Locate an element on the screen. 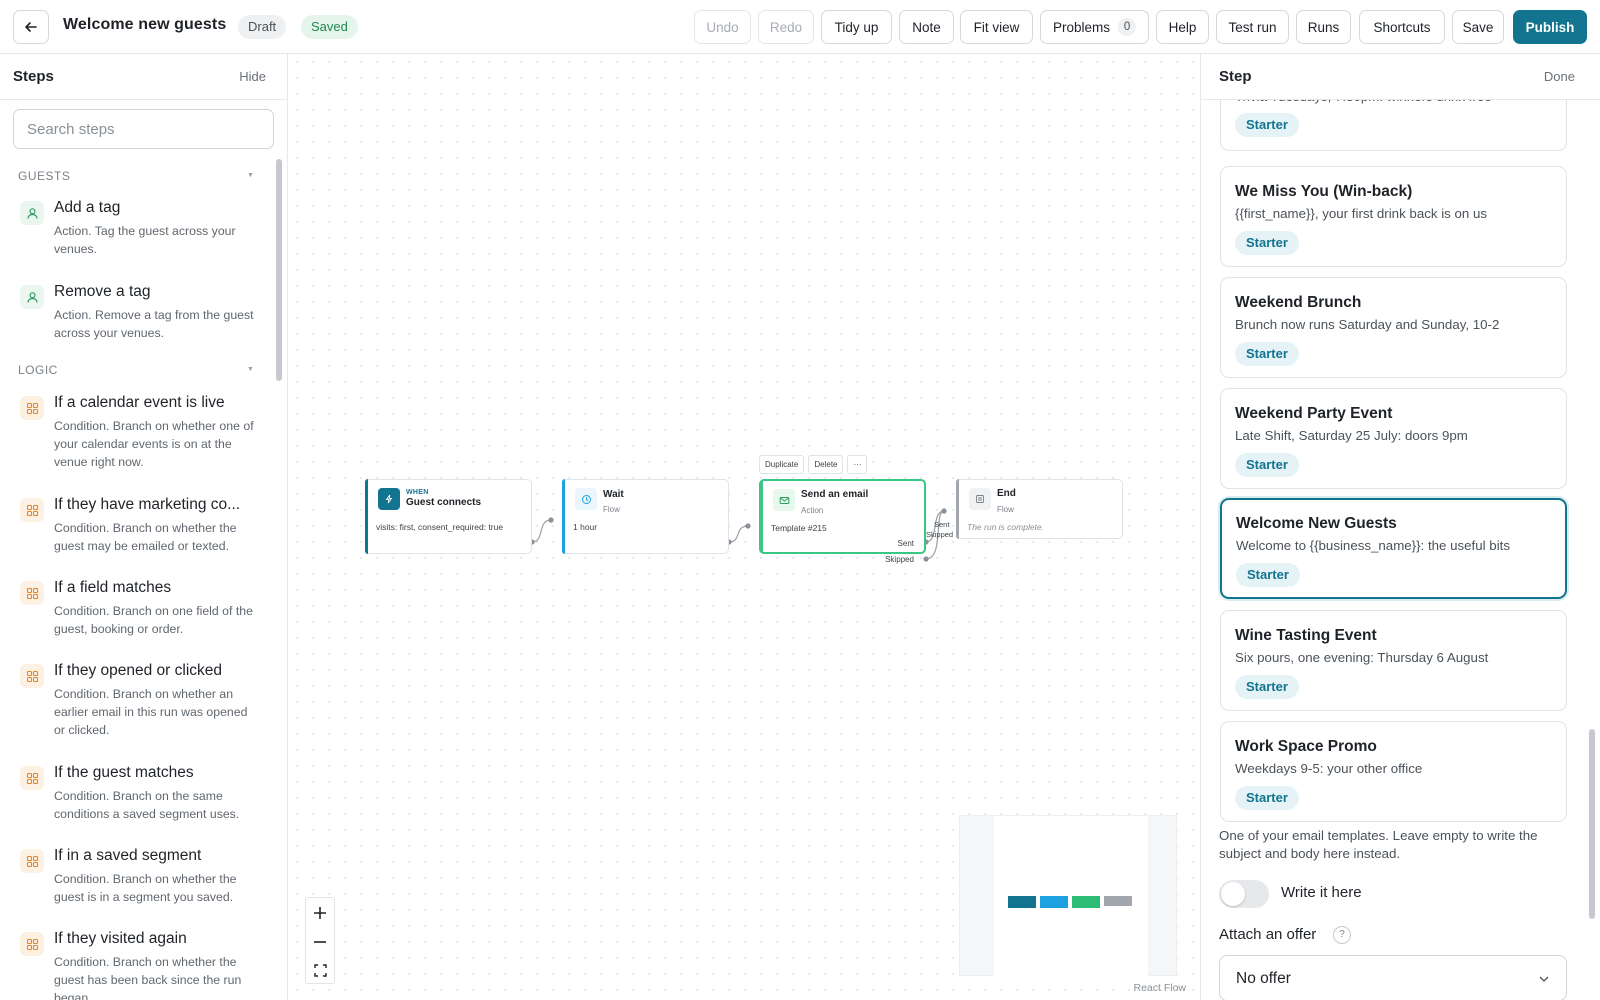  note-button: Note is located at coordinates (926, 27).